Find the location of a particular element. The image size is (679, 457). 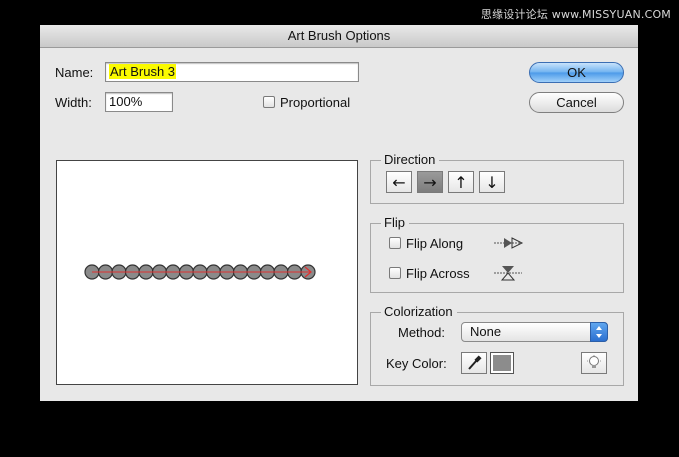

arrow-up-icon: ↑ is located at coordinates (461, 182).